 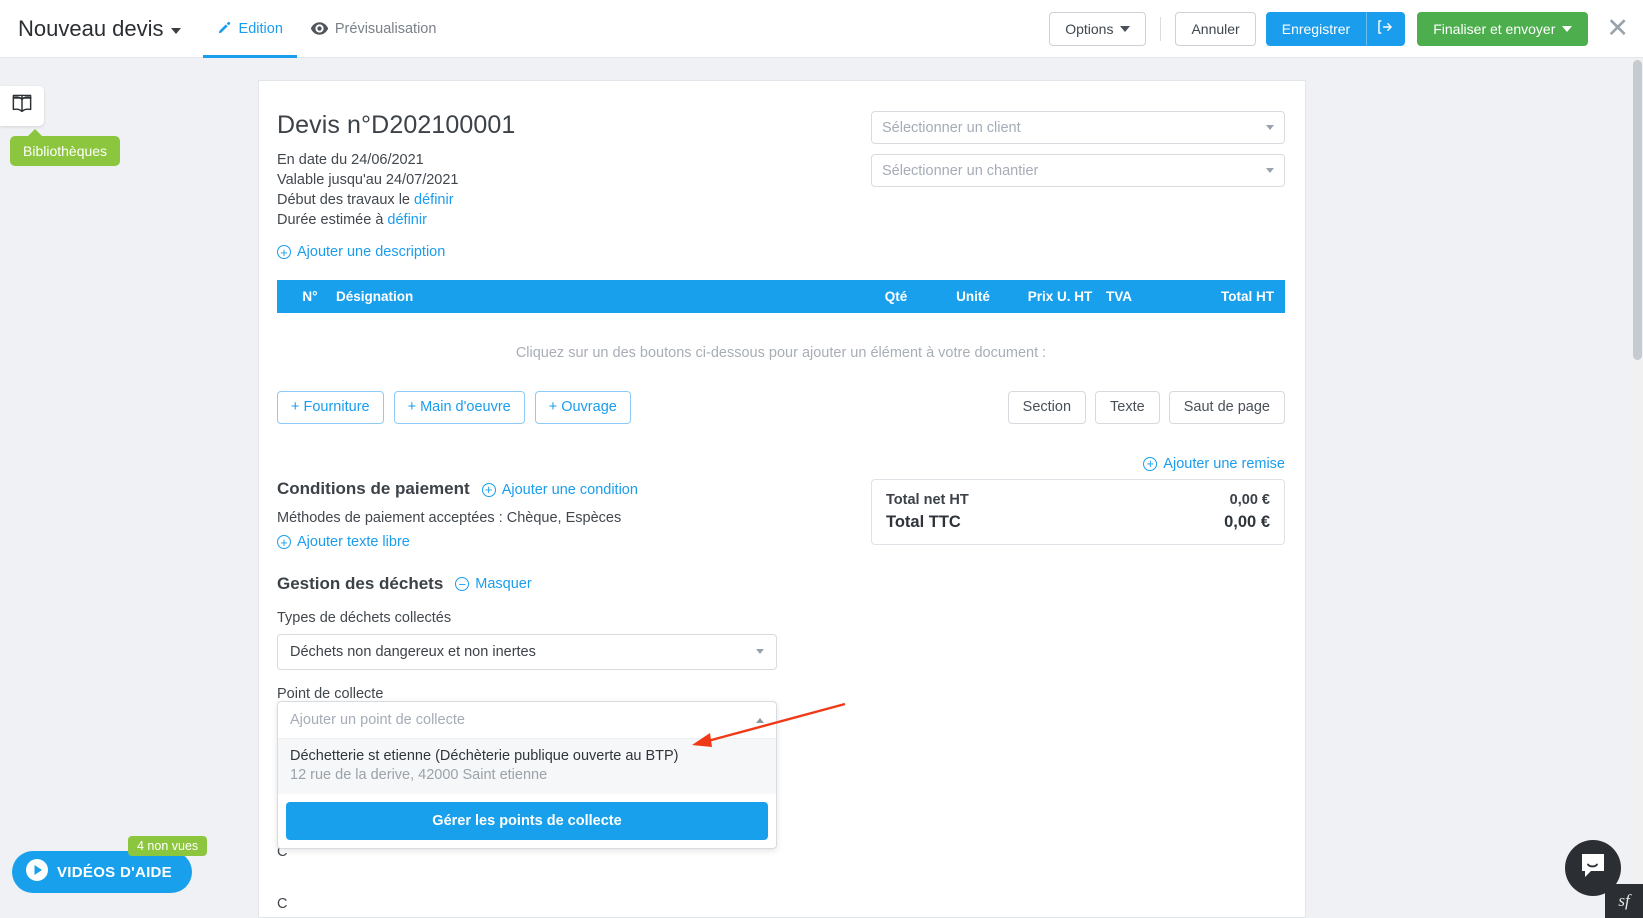 I want to click on add-description-label: Ajouter une description, so click(x=371, y=252).